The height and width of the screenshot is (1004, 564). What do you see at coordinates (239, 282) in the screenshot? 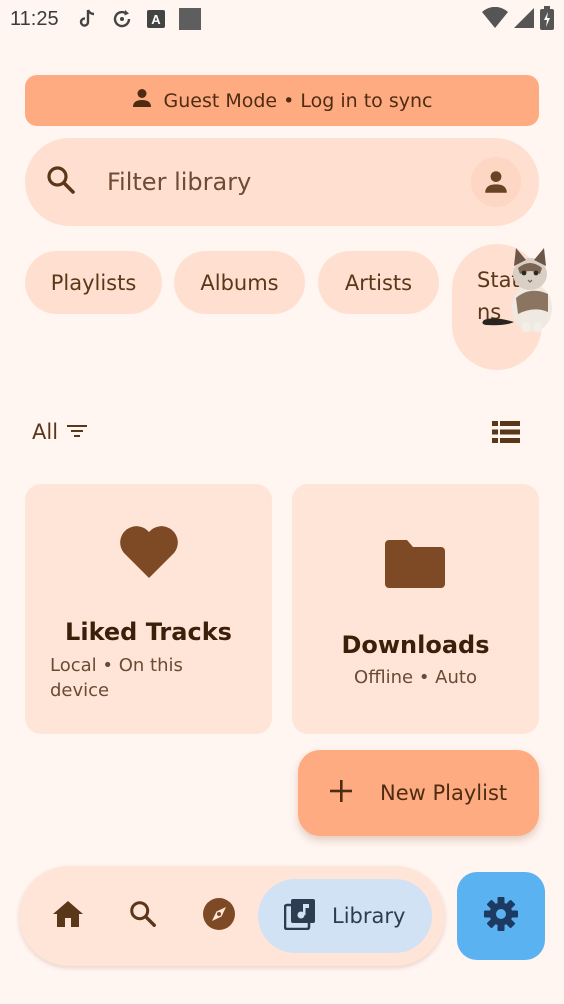
I see `chip-albums: Albums` at bounding box center [239, 282].